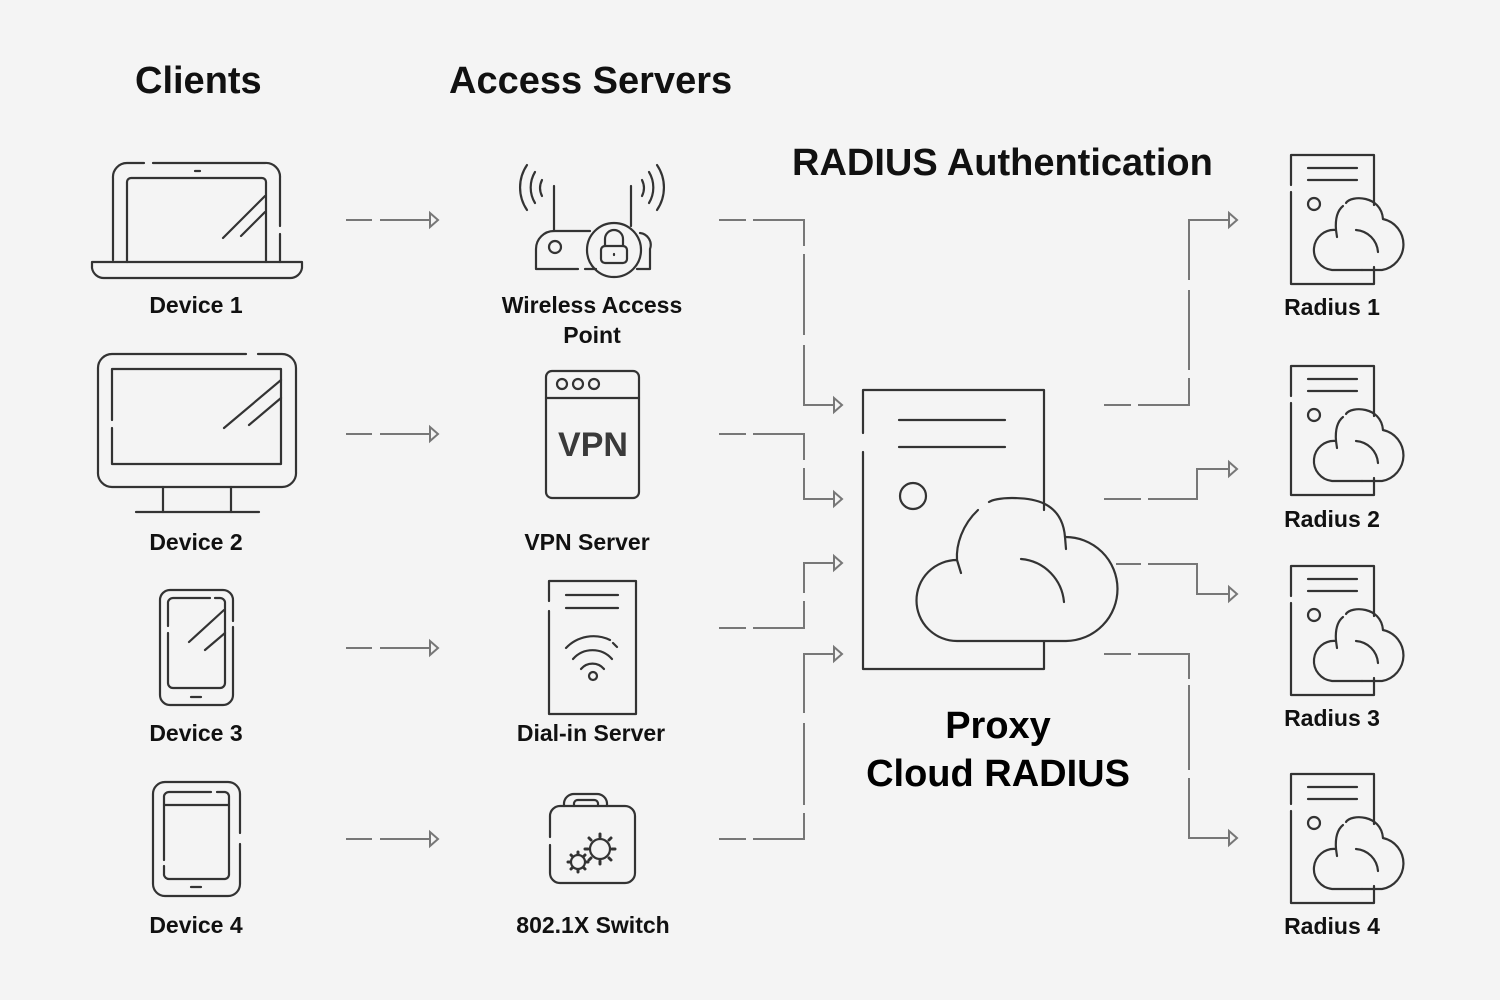 Image resolution: width=1500 pixels, height=1000 pixels. Describe the element at coordinates (196, 542) in the screenshot. I see `client-label: Device 2` at that location.